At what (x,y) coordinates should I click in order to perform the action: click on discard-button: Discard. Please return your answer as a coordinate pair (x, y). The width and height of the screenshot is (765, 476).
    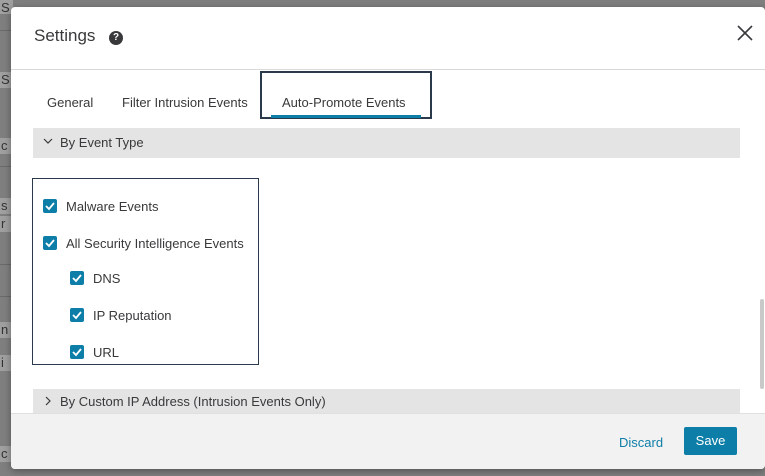
    Looking at the image, I should click on (641, 442).